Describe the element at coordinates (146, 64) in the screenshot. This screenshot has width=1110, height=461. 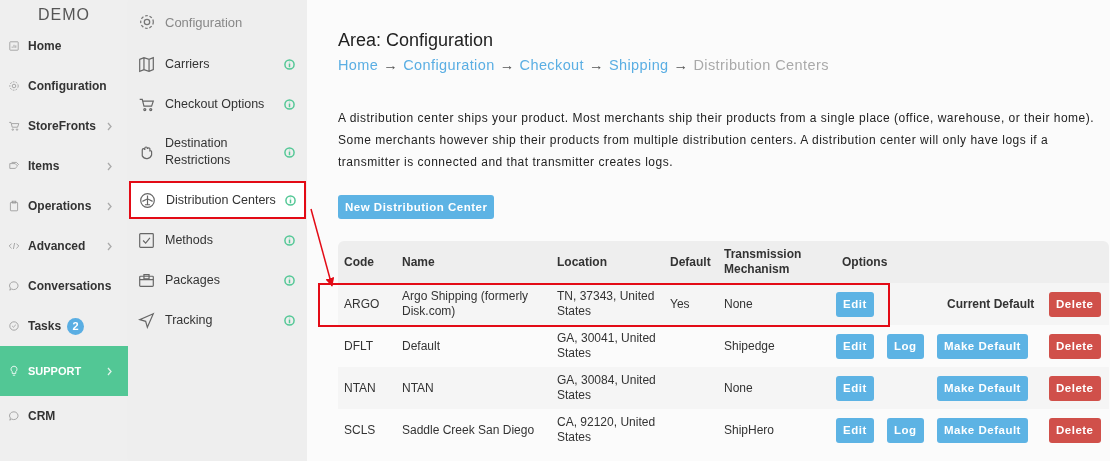
I see `map-icon` at that location.